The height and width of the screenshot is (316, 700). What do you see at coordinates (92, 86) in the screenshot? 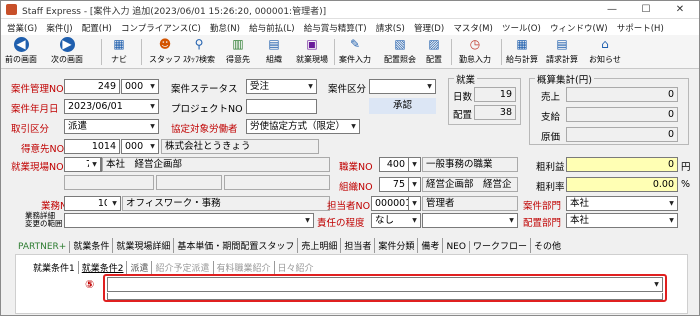
I see `job-no-field: 249` at bounding box center [92, 86].